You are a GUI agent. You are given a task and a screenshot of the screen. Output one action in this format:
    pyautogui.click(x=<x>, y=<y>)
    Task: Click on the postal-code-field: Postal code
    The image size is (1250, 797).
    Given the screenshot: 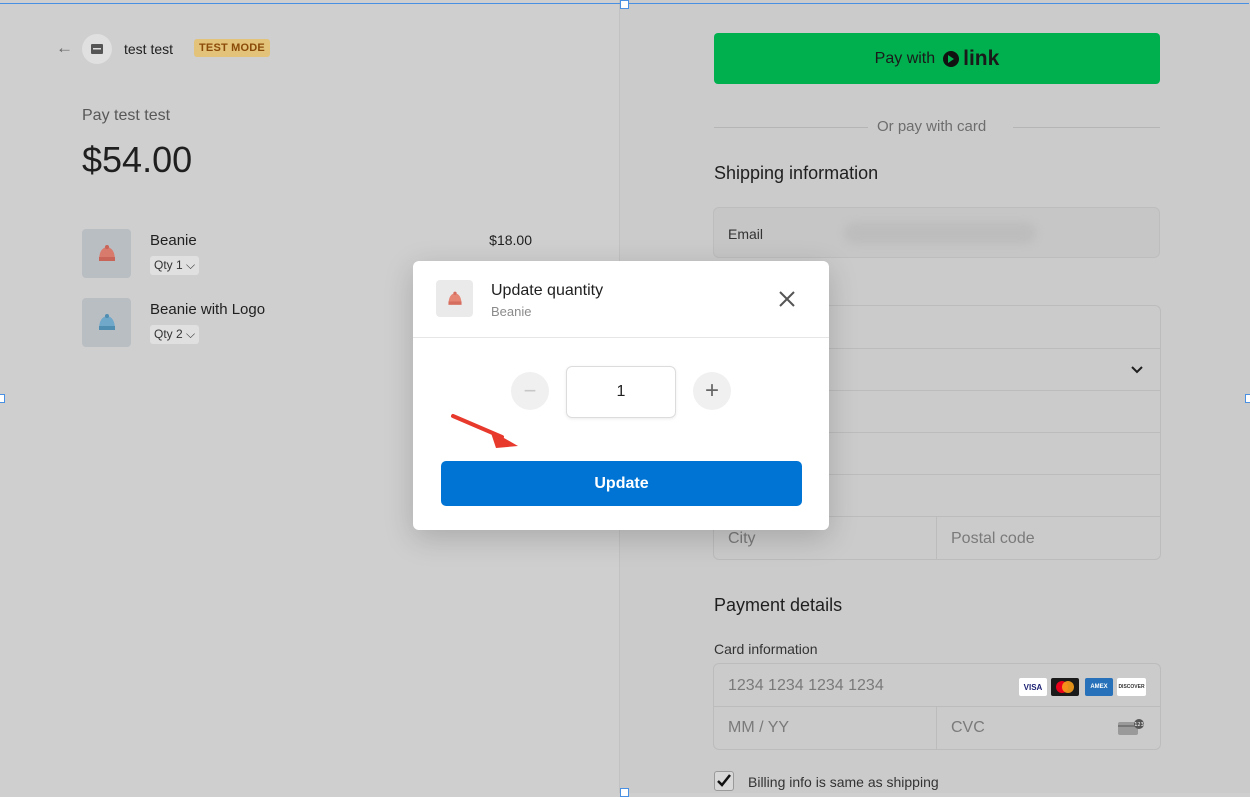 What is the action you would take?
    pyautogui.click(x=993, y=539)
    